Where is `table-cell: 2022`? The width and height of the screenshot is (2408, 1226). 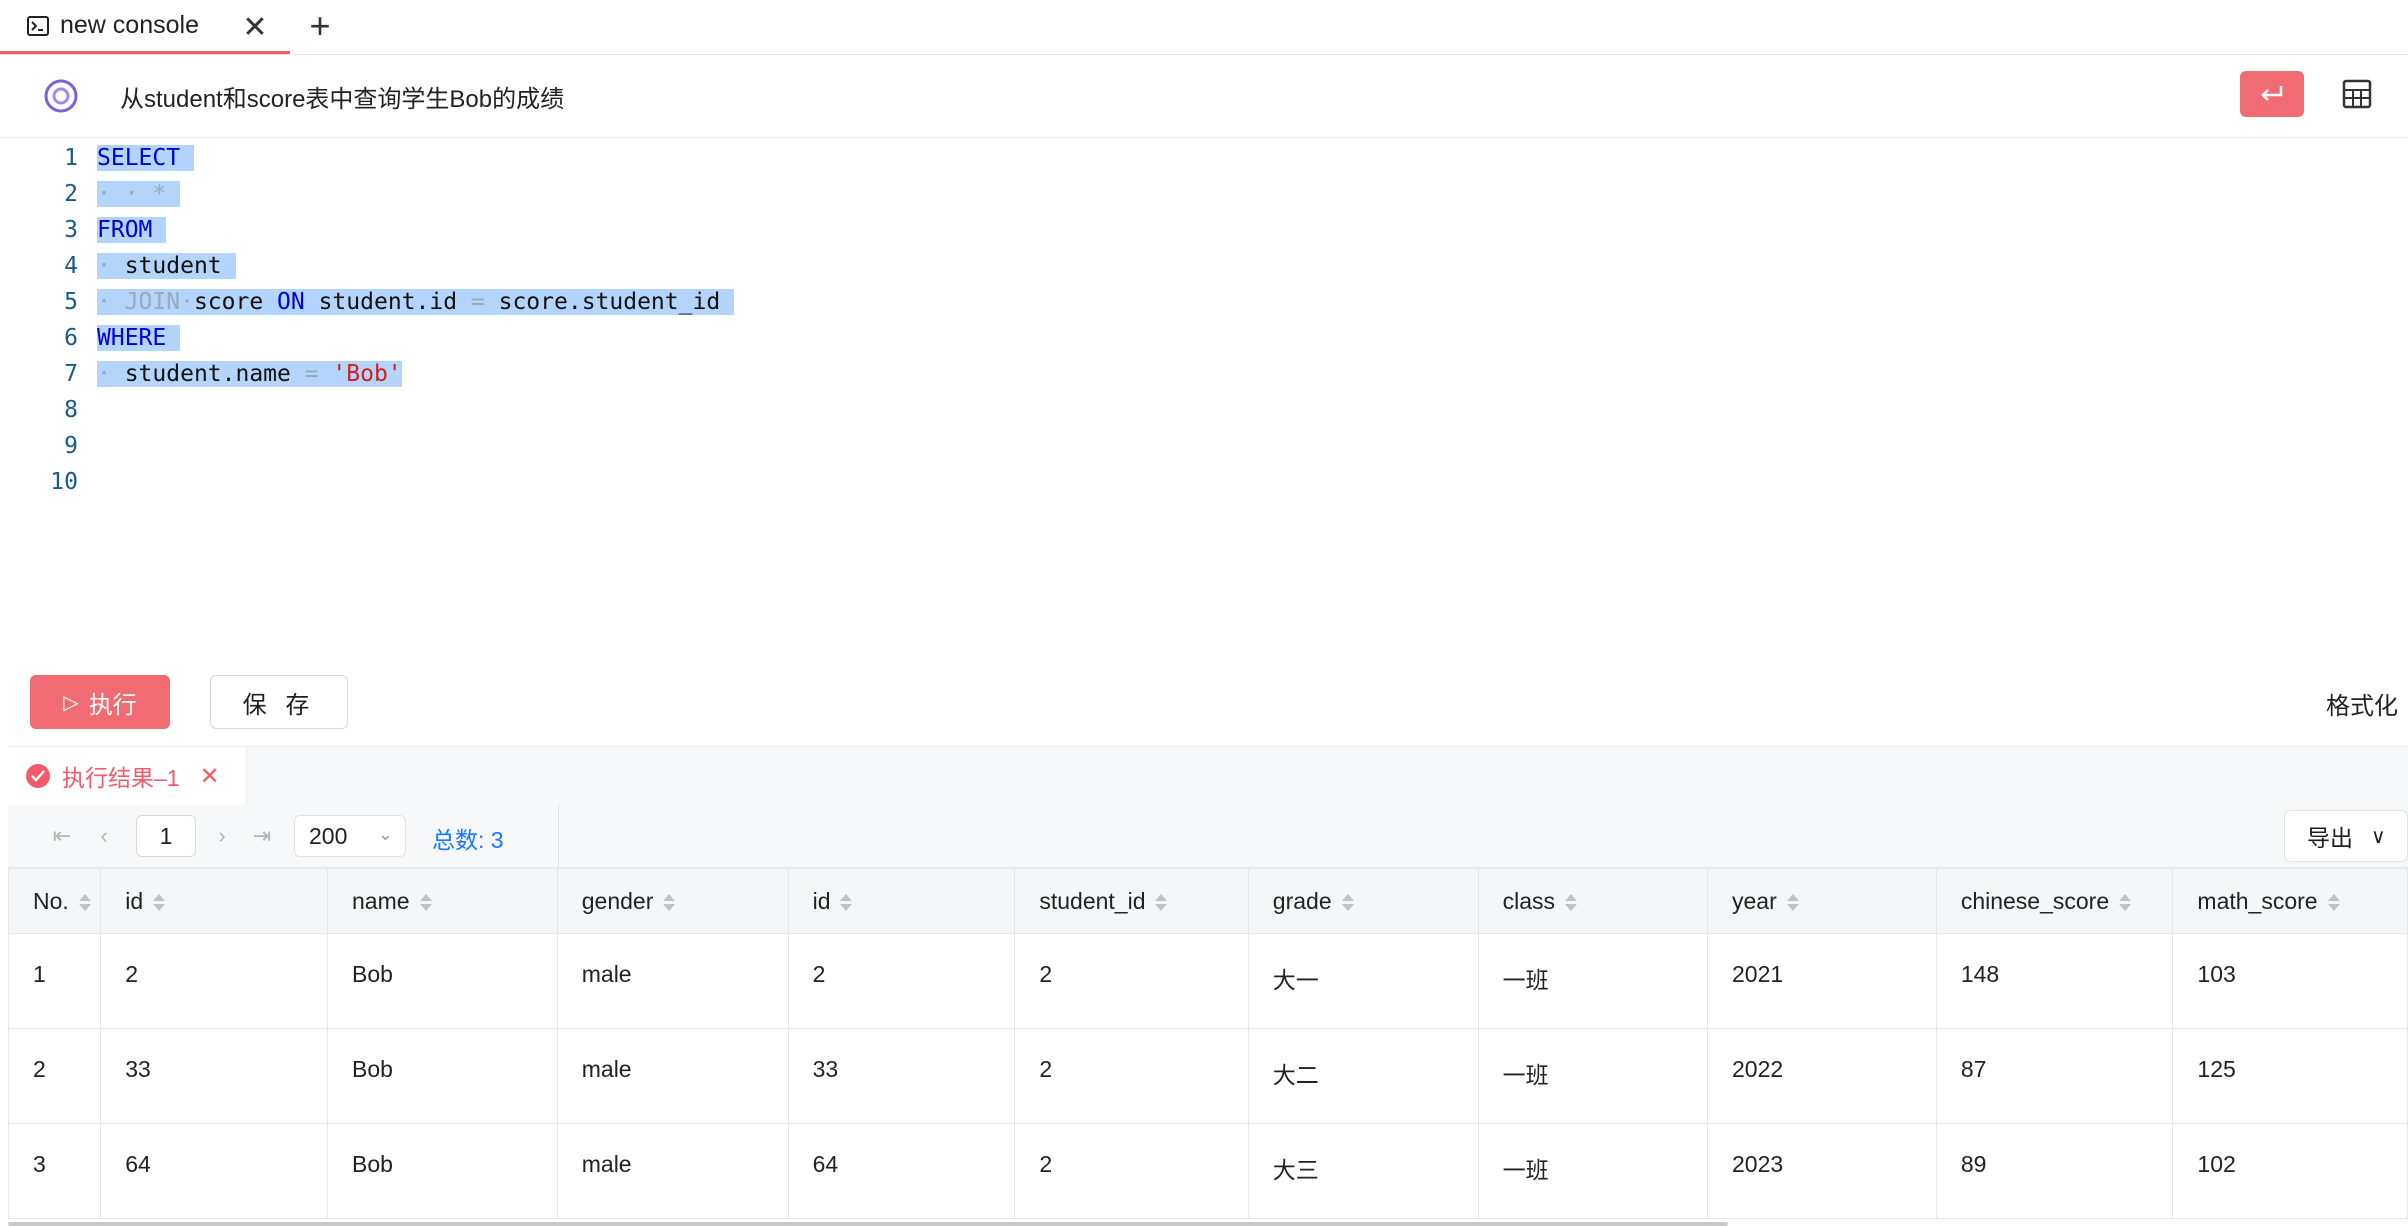
table-cell: 2022 is located at coordinates (1822, 1076).